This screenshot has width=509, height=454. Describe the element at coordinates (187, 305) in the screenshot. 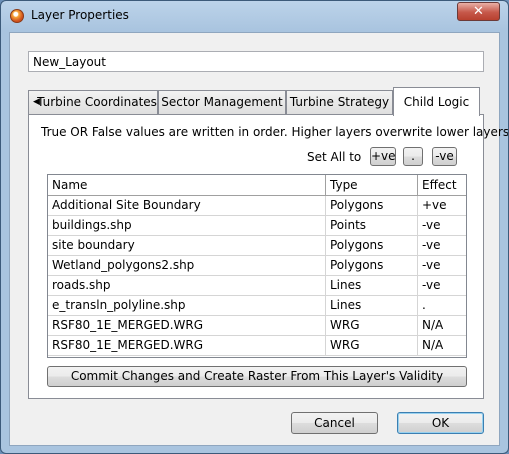

I see `layer-name-cell: e_transln_polyline.shp` at that location.